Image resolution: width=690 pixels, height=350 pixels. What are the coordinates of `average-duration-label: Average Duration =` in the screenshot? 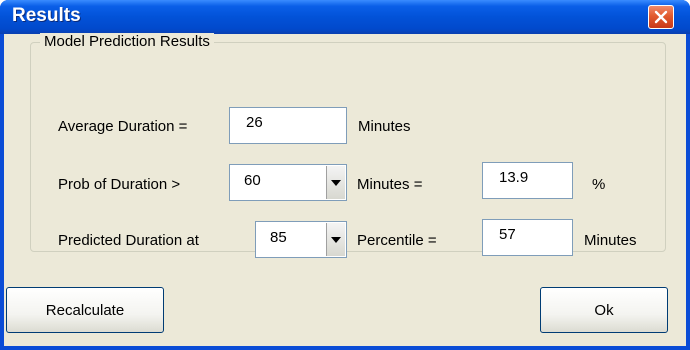 It's located at (123, 126).